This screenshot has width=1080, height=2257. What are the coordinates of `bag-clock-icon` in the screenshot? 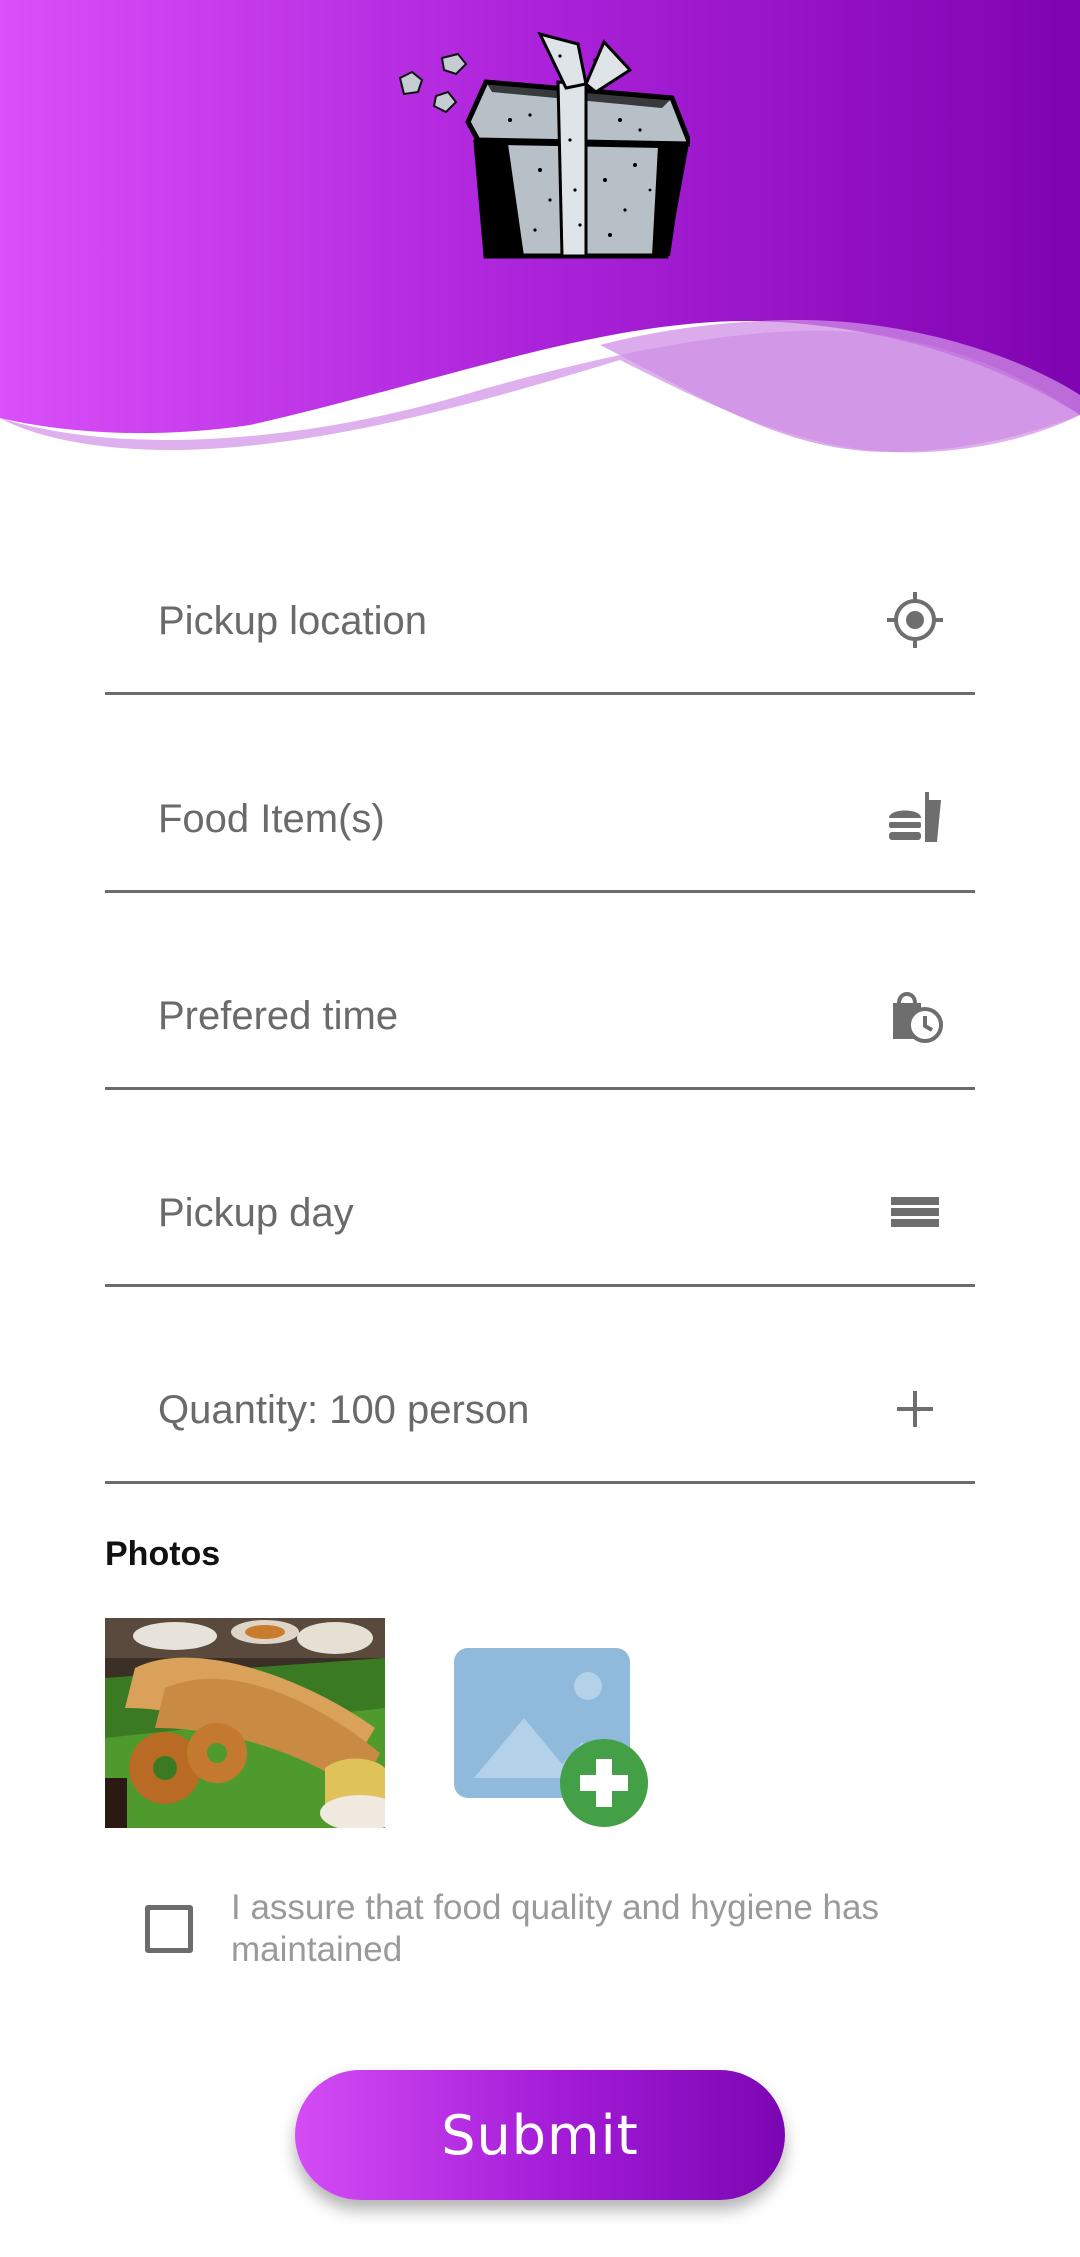 It's located at (915, 1015).